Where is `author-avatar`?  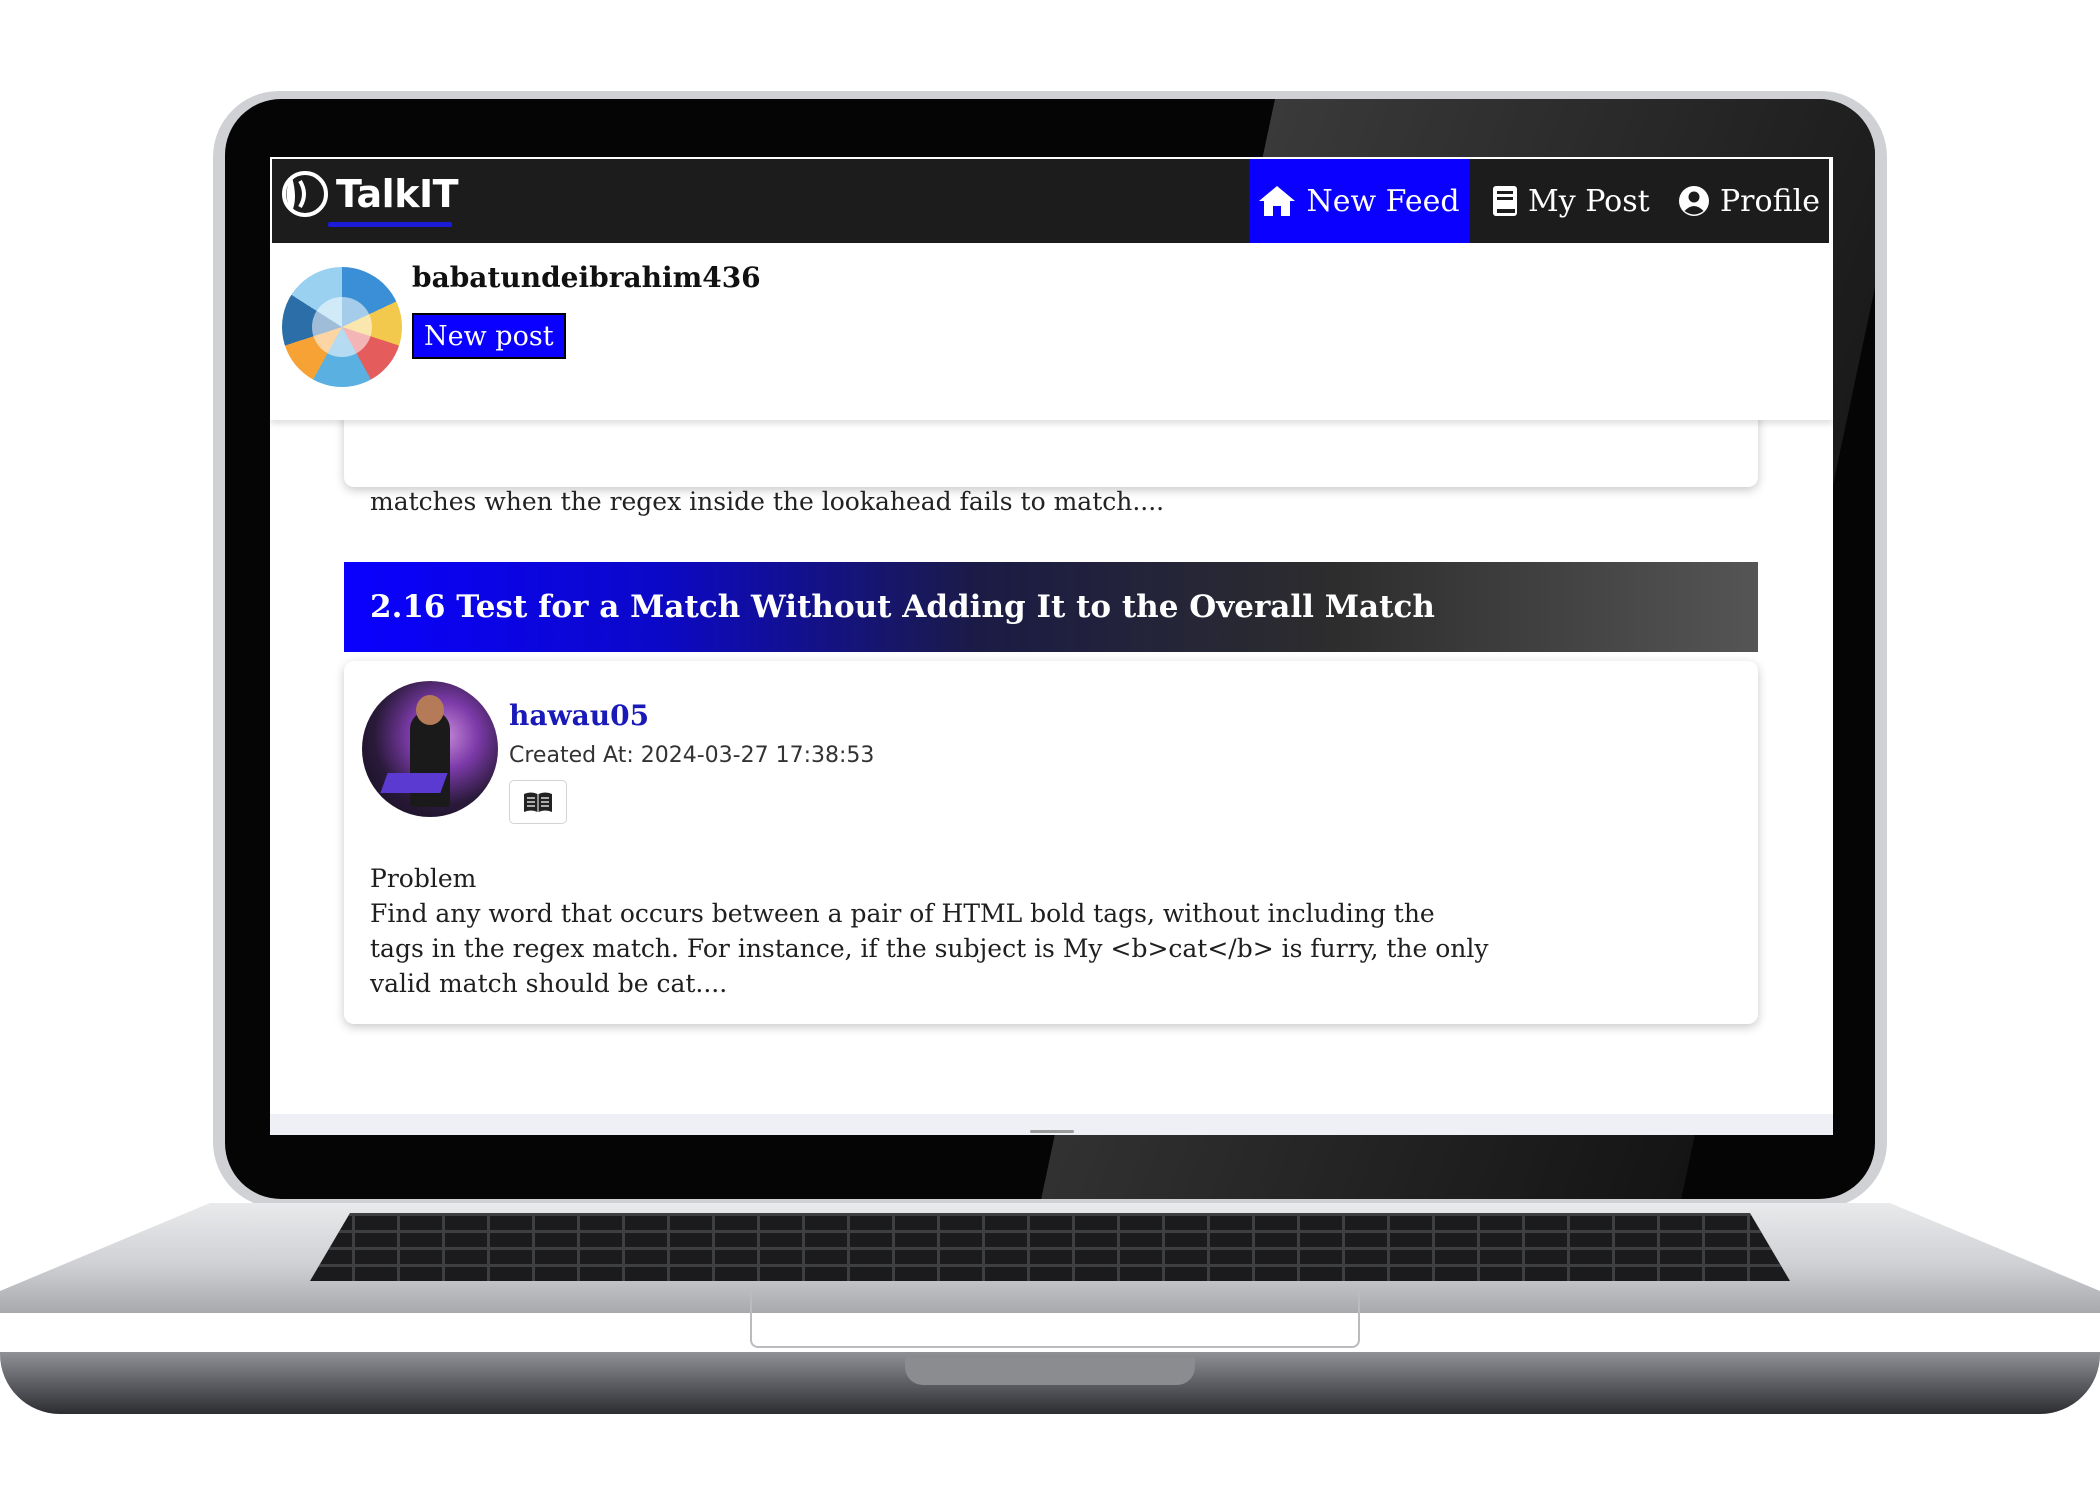
author-avatar is located at coordinates (430, 749).